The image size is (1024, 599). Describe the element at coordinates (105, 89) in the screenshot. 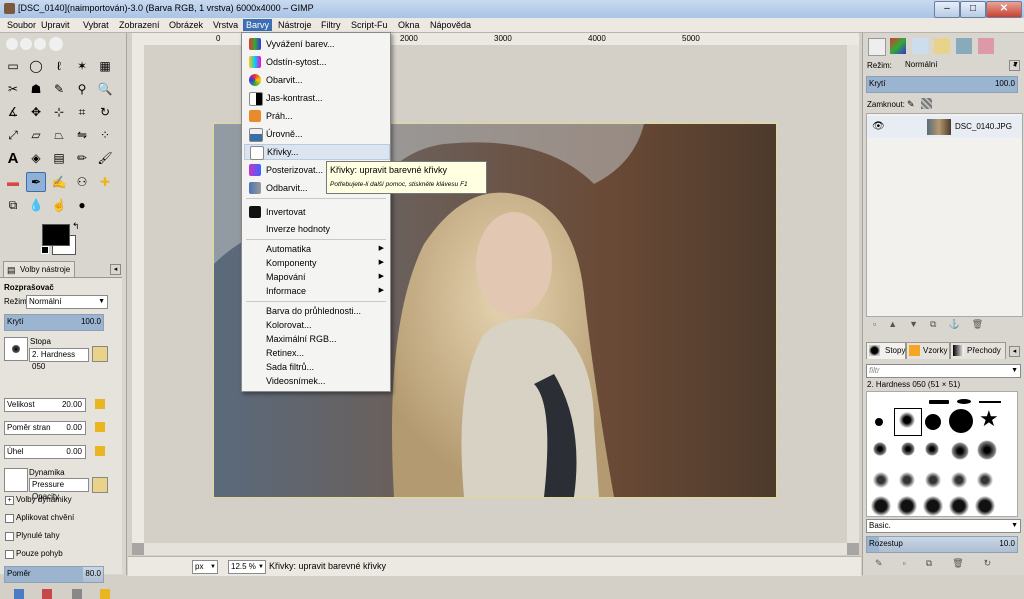

I see `zoom-icon: 🔍` at that location.